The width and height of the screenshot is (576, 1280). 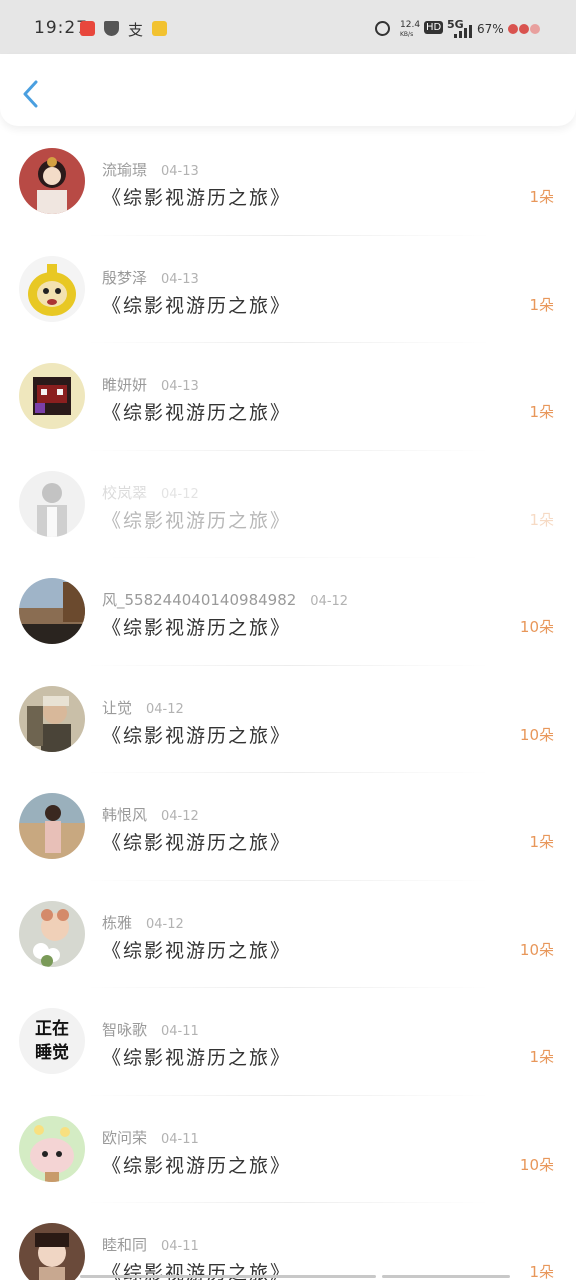 I want to click on list-item: 让觉 04-12 《综影视游历之旅》 10朵, so click(x=288, y=719).